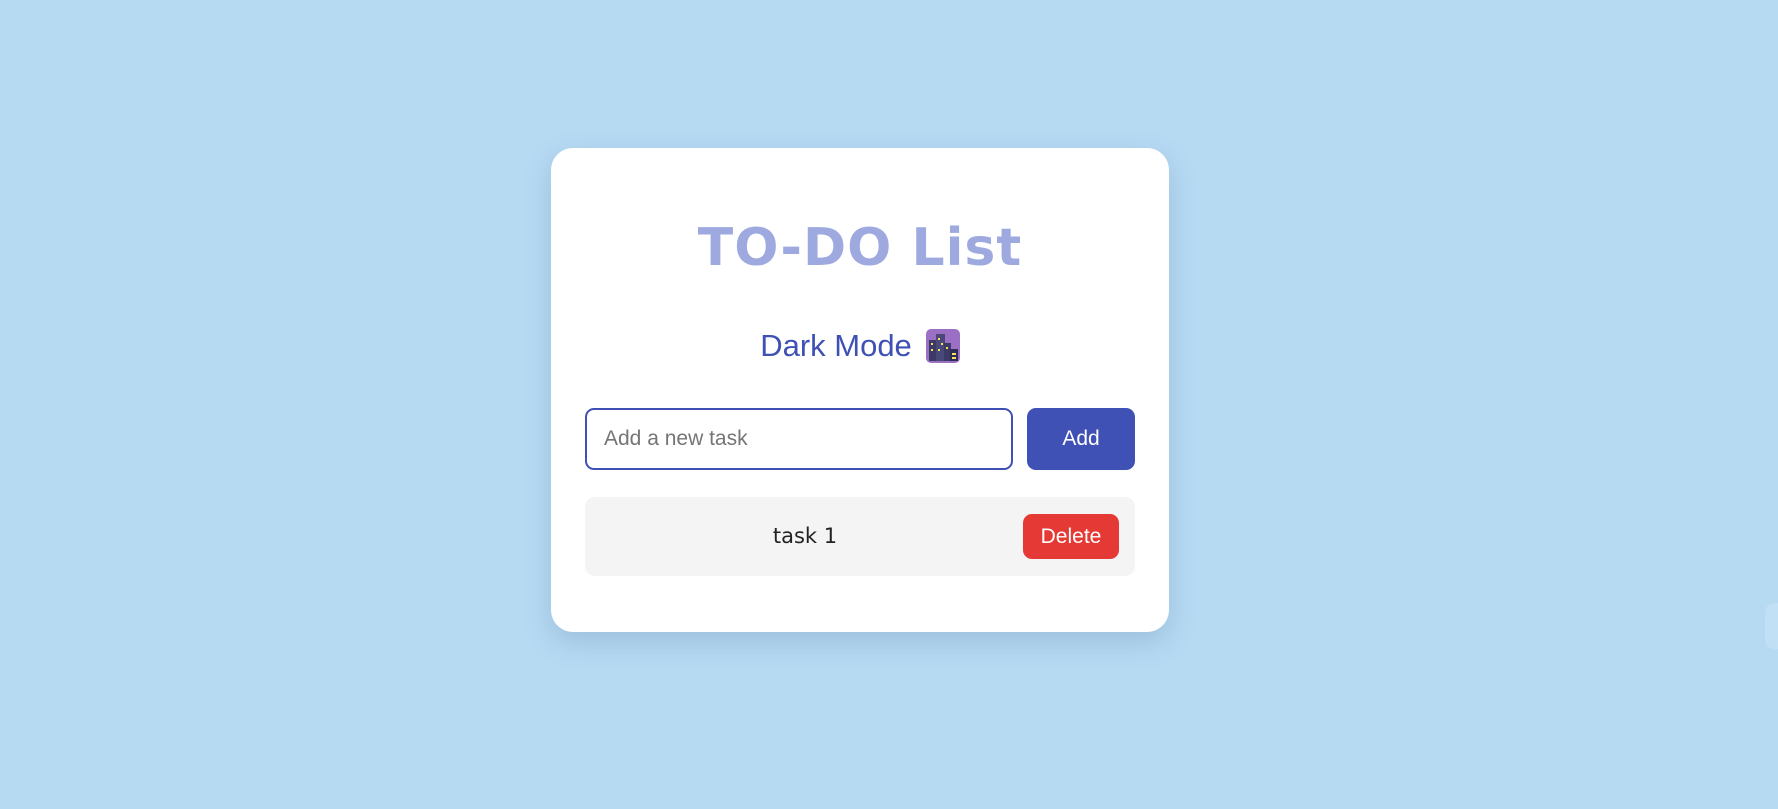 This screenshot has height=809, width=1778. Describe the element at coordinates (799, 439) in the screenshot. I see `new-task-input` at that location.